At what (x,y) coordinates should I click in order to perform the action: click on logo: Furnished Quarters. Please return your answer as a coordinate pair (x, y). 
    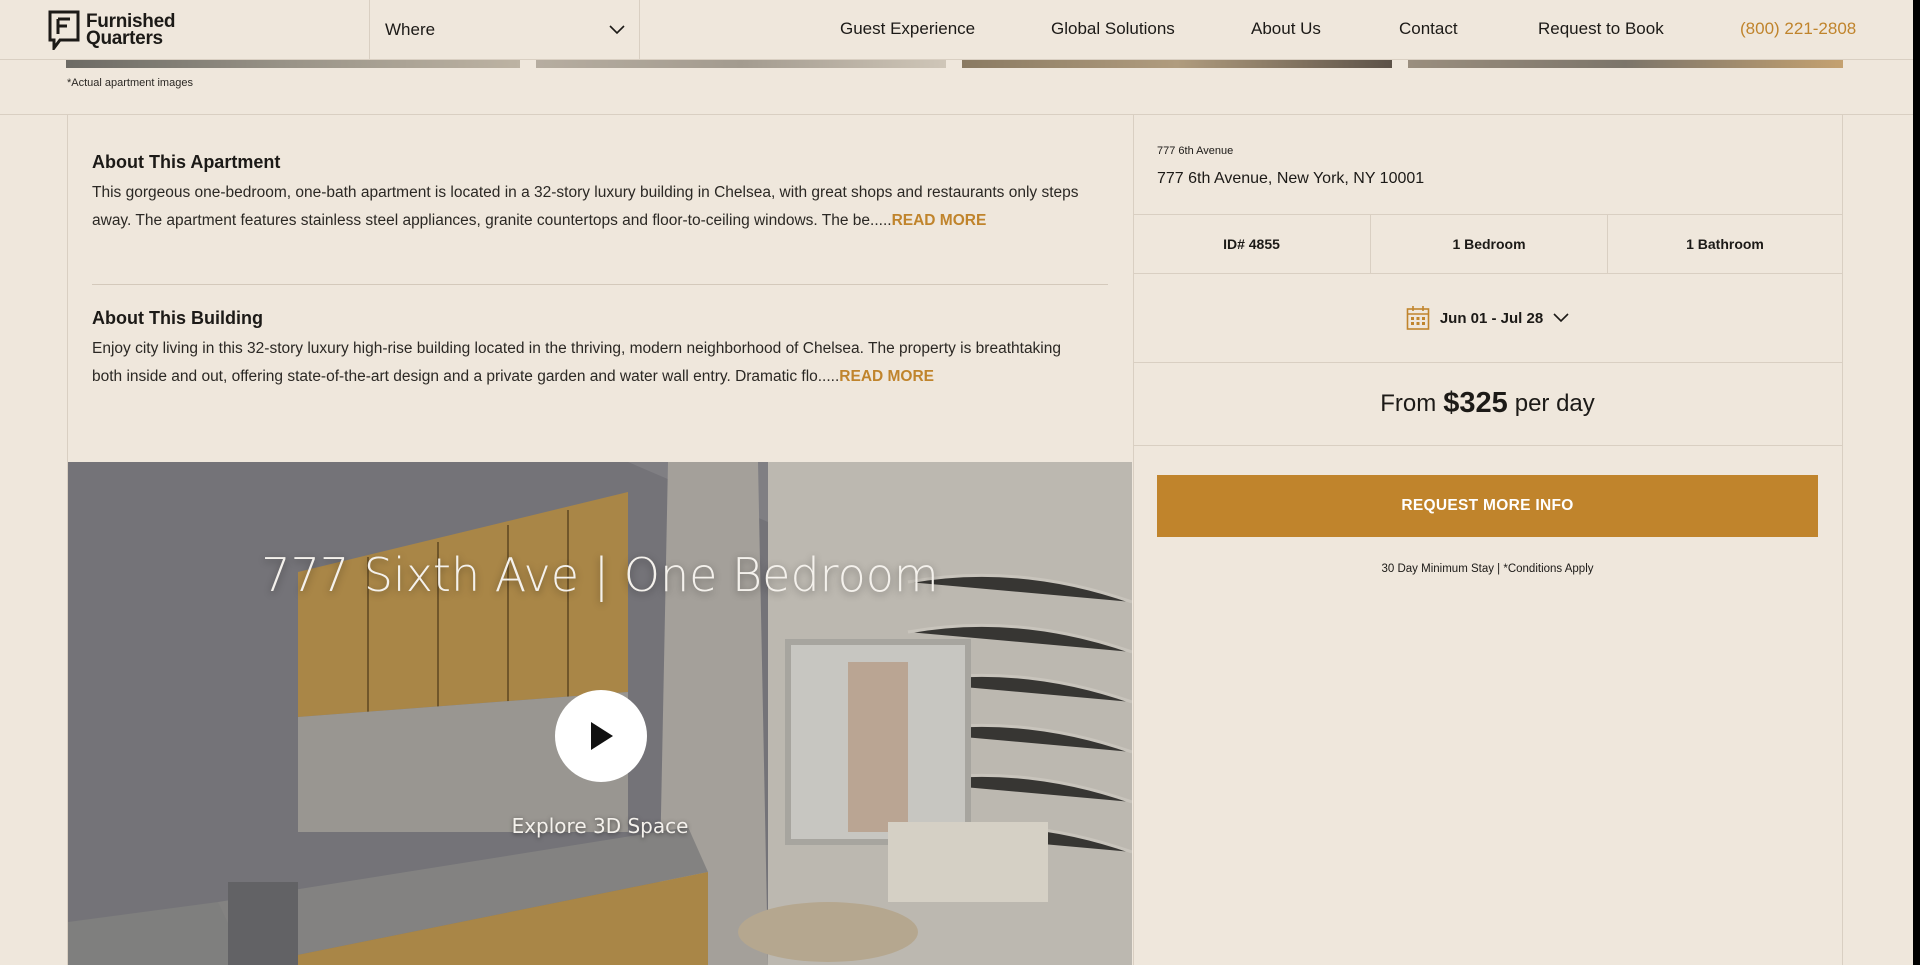
    Looking at the image, I should click on (111, 30).